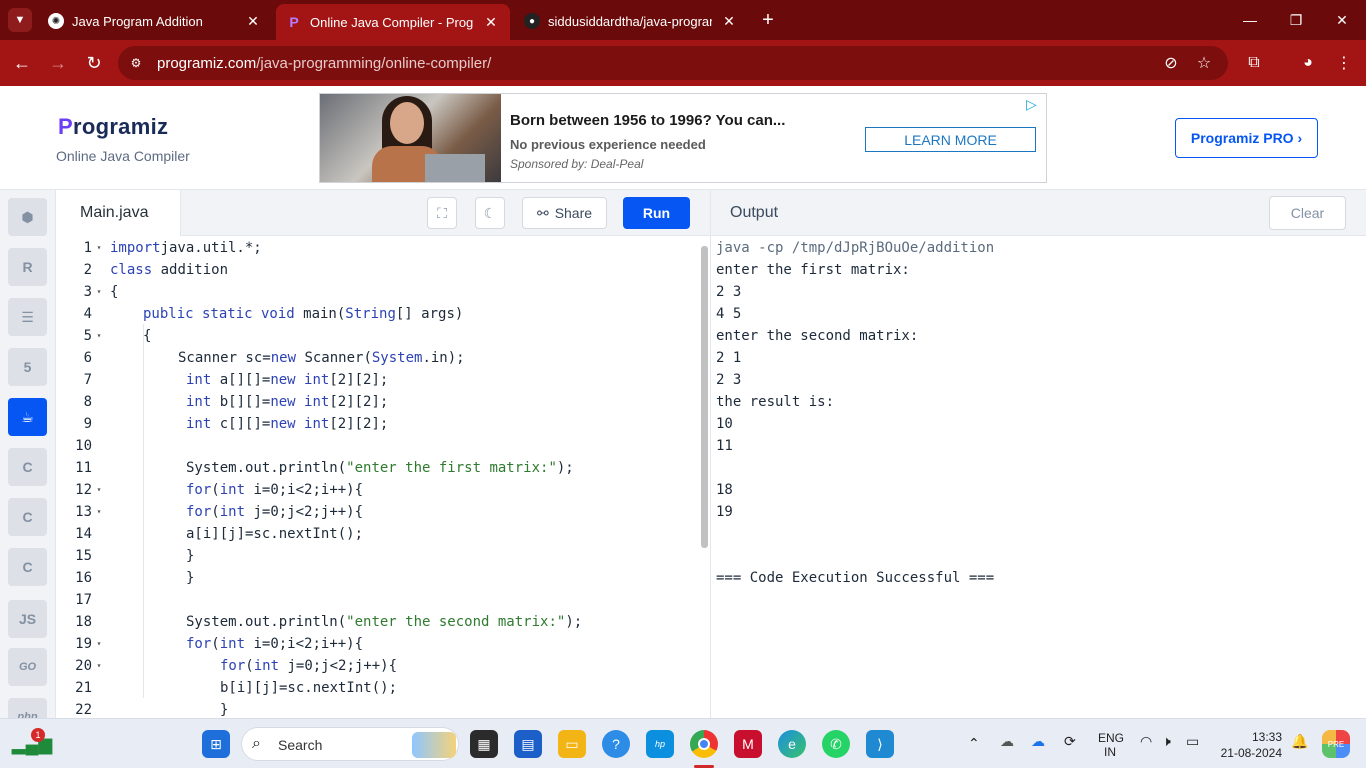 This screenshot has width=1366, height=768. Describe the element at coordinates (1038, 741) in the screenshot. I see `onedrive-icon: ☁` at that location.